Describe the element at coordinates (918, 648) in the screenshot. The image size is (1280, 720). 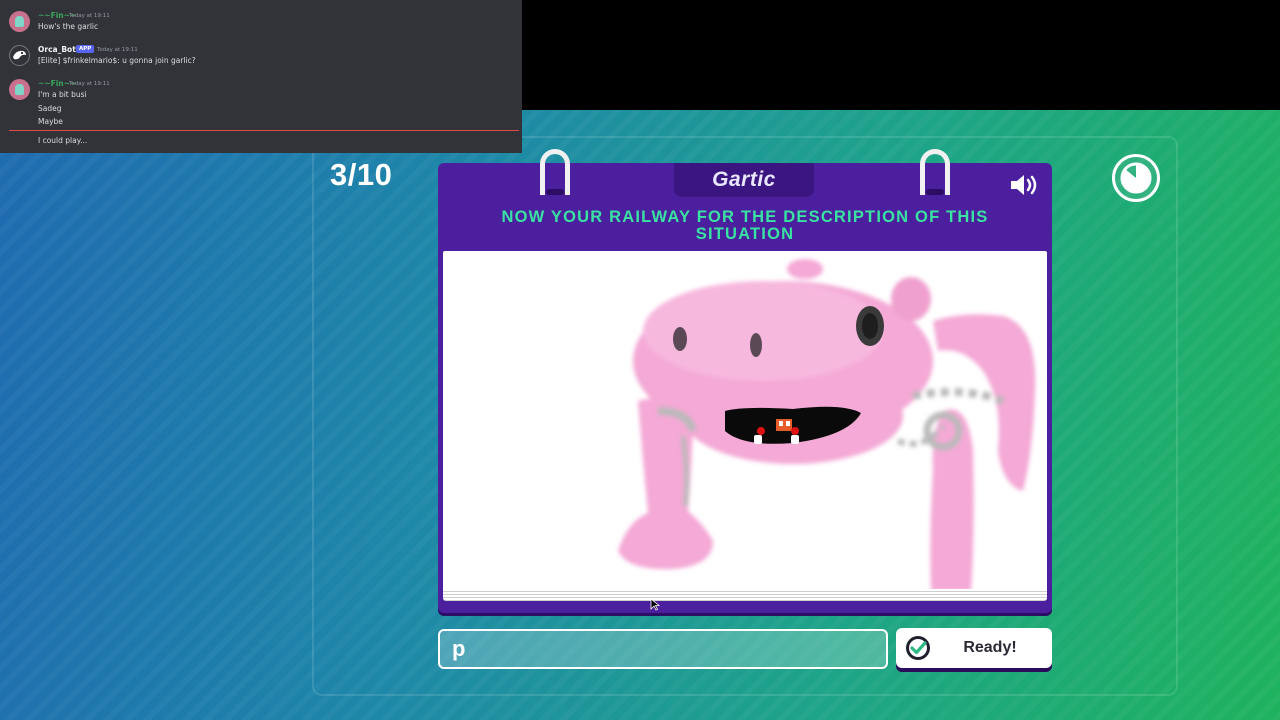
I see `check-icon` at that location.